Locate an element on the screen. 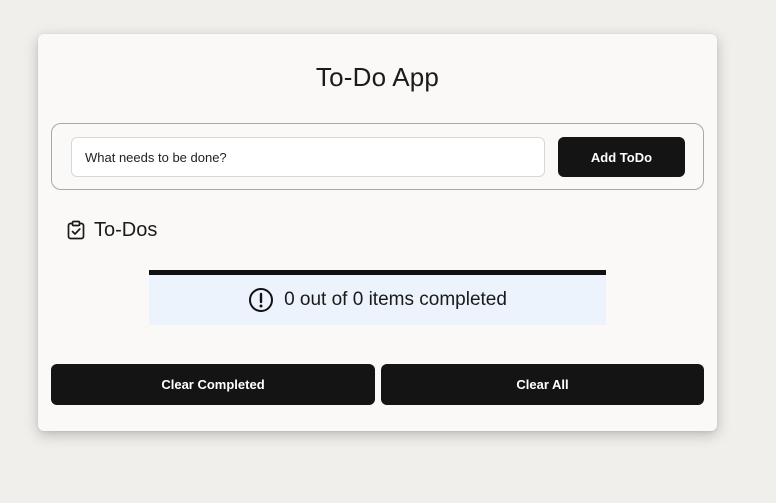 Image resolution: width=776 pixels, height=503 pixels. clear-completed-button: Clear Completed is located at coordinates (213, 384).